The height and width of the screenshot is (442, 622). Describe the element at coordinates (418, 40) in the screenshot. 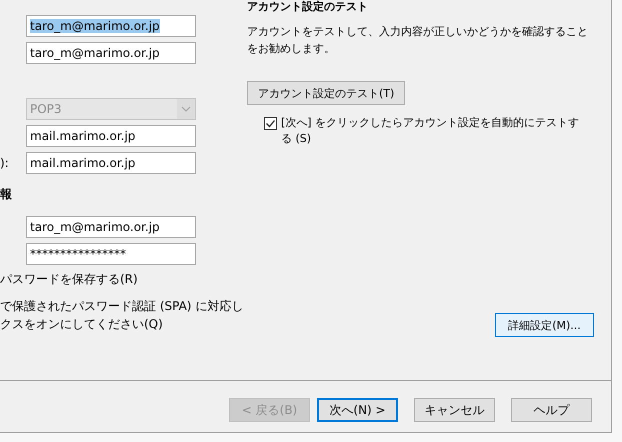

I see `test-description: アカウントをテストして、入力内容が正しいかどうかを確認することをお勧めします。` at that location.